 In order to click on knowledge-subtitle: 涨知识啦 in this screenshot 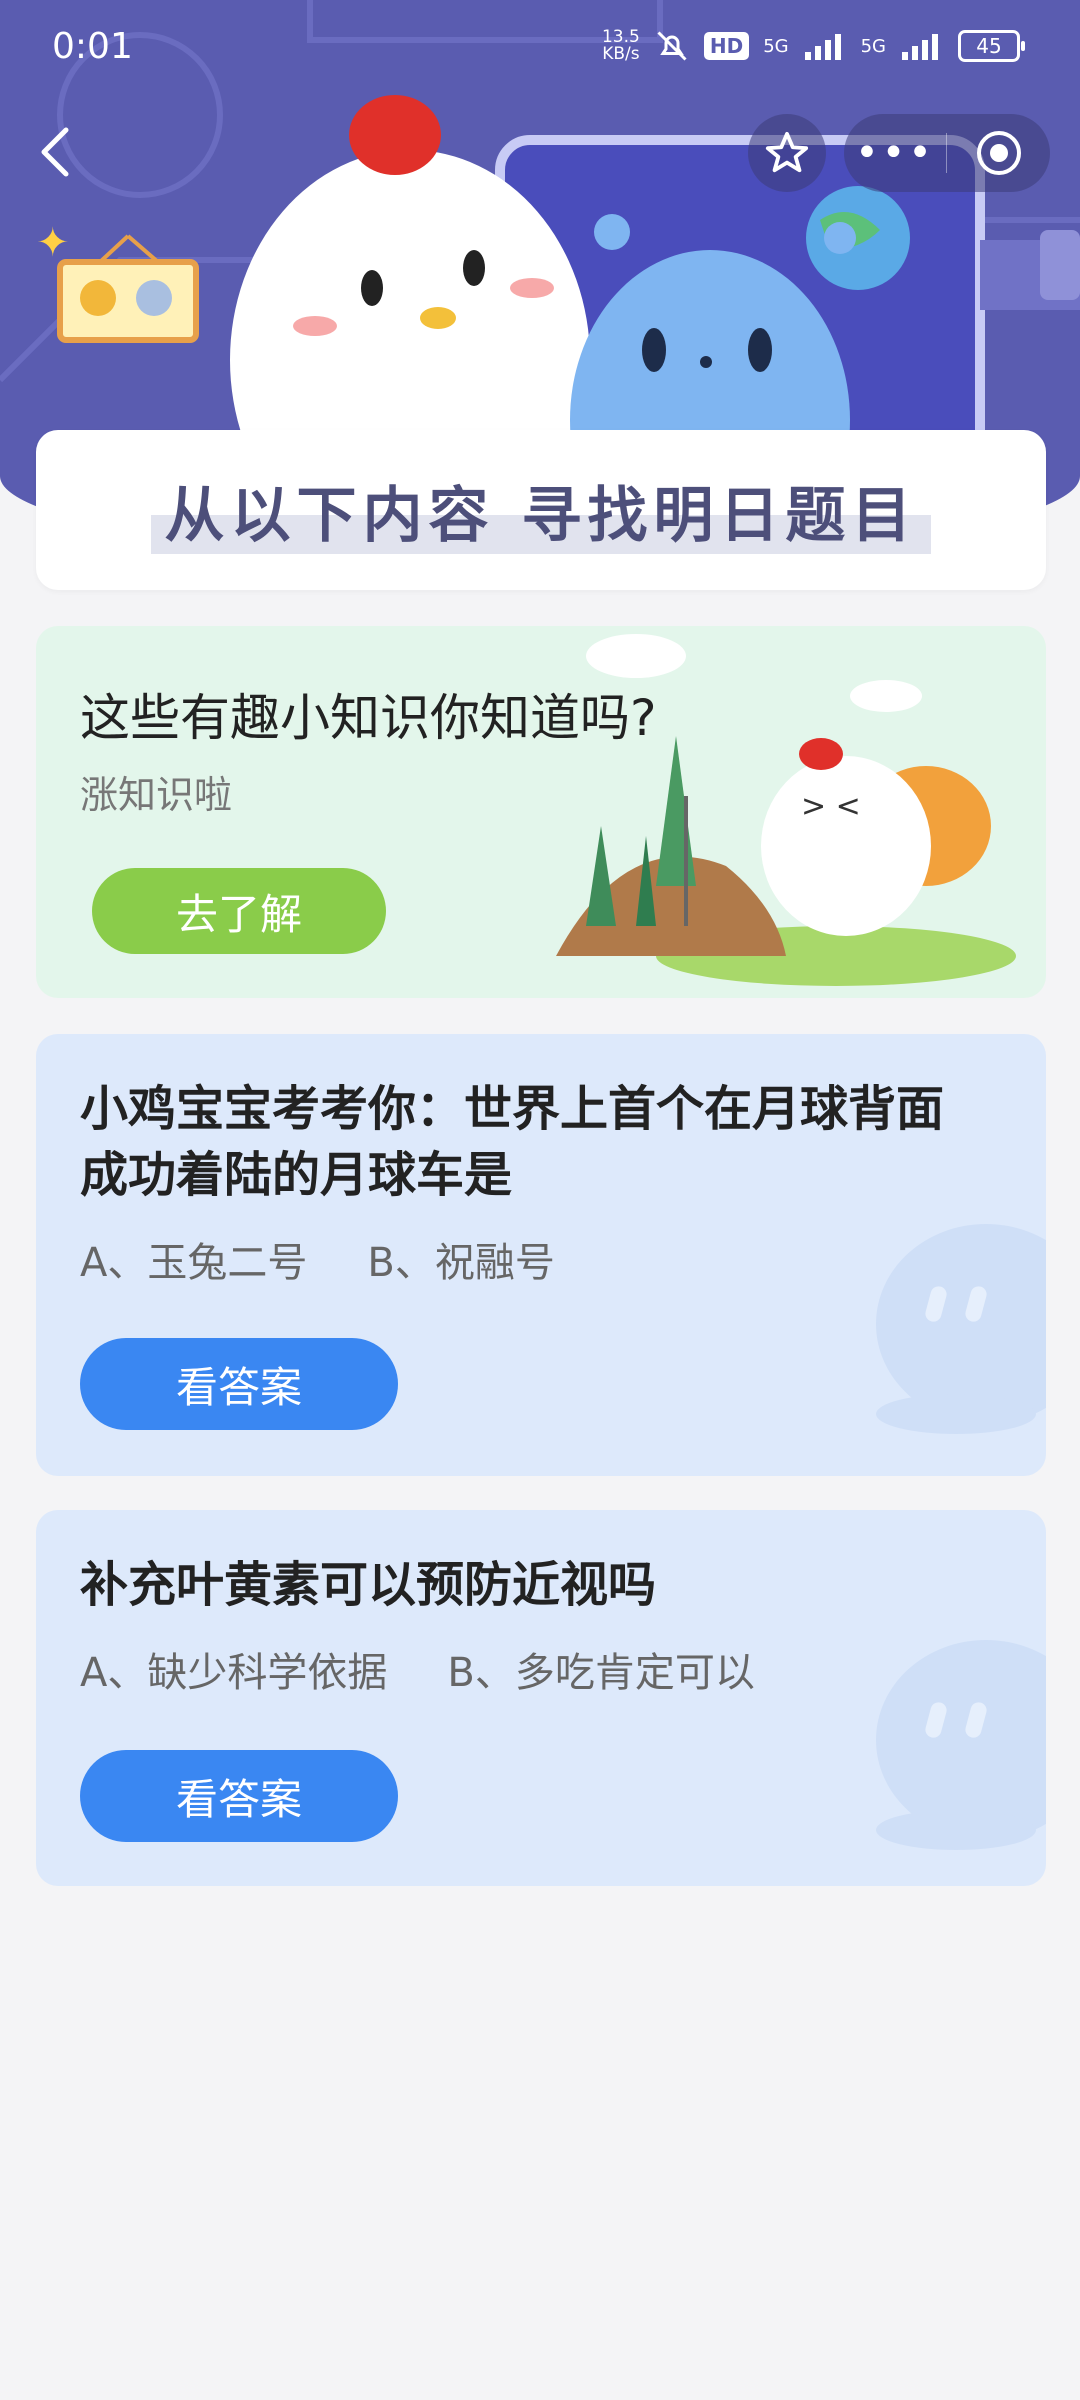, I will do `click(156, 795)`.